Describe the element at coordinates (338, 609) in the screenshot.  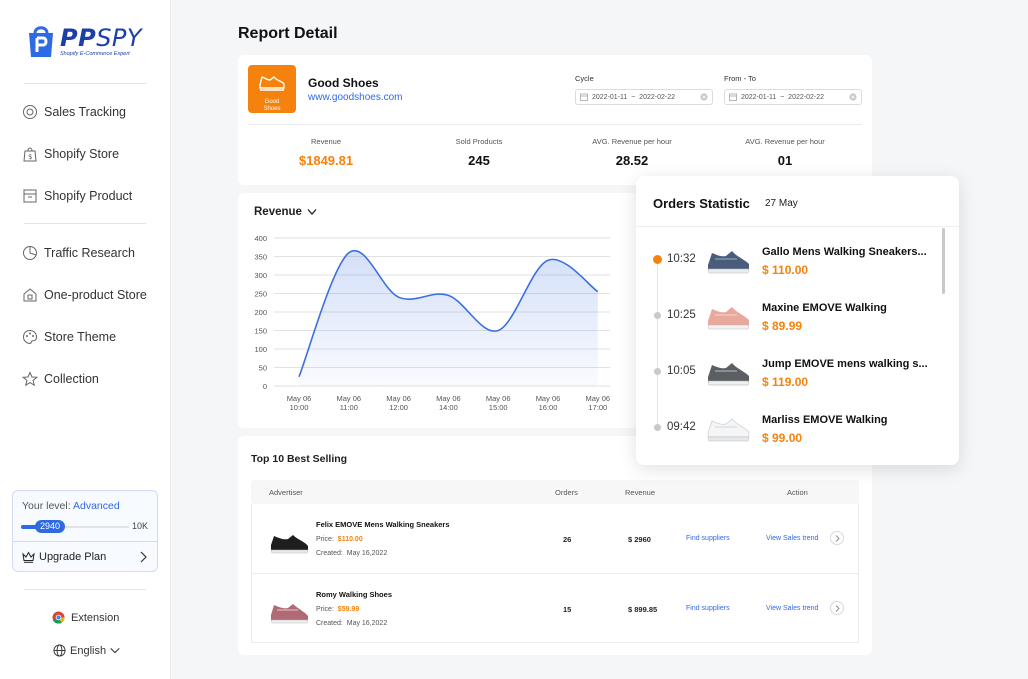
I see `product-price: Price: $59.99` at that location.